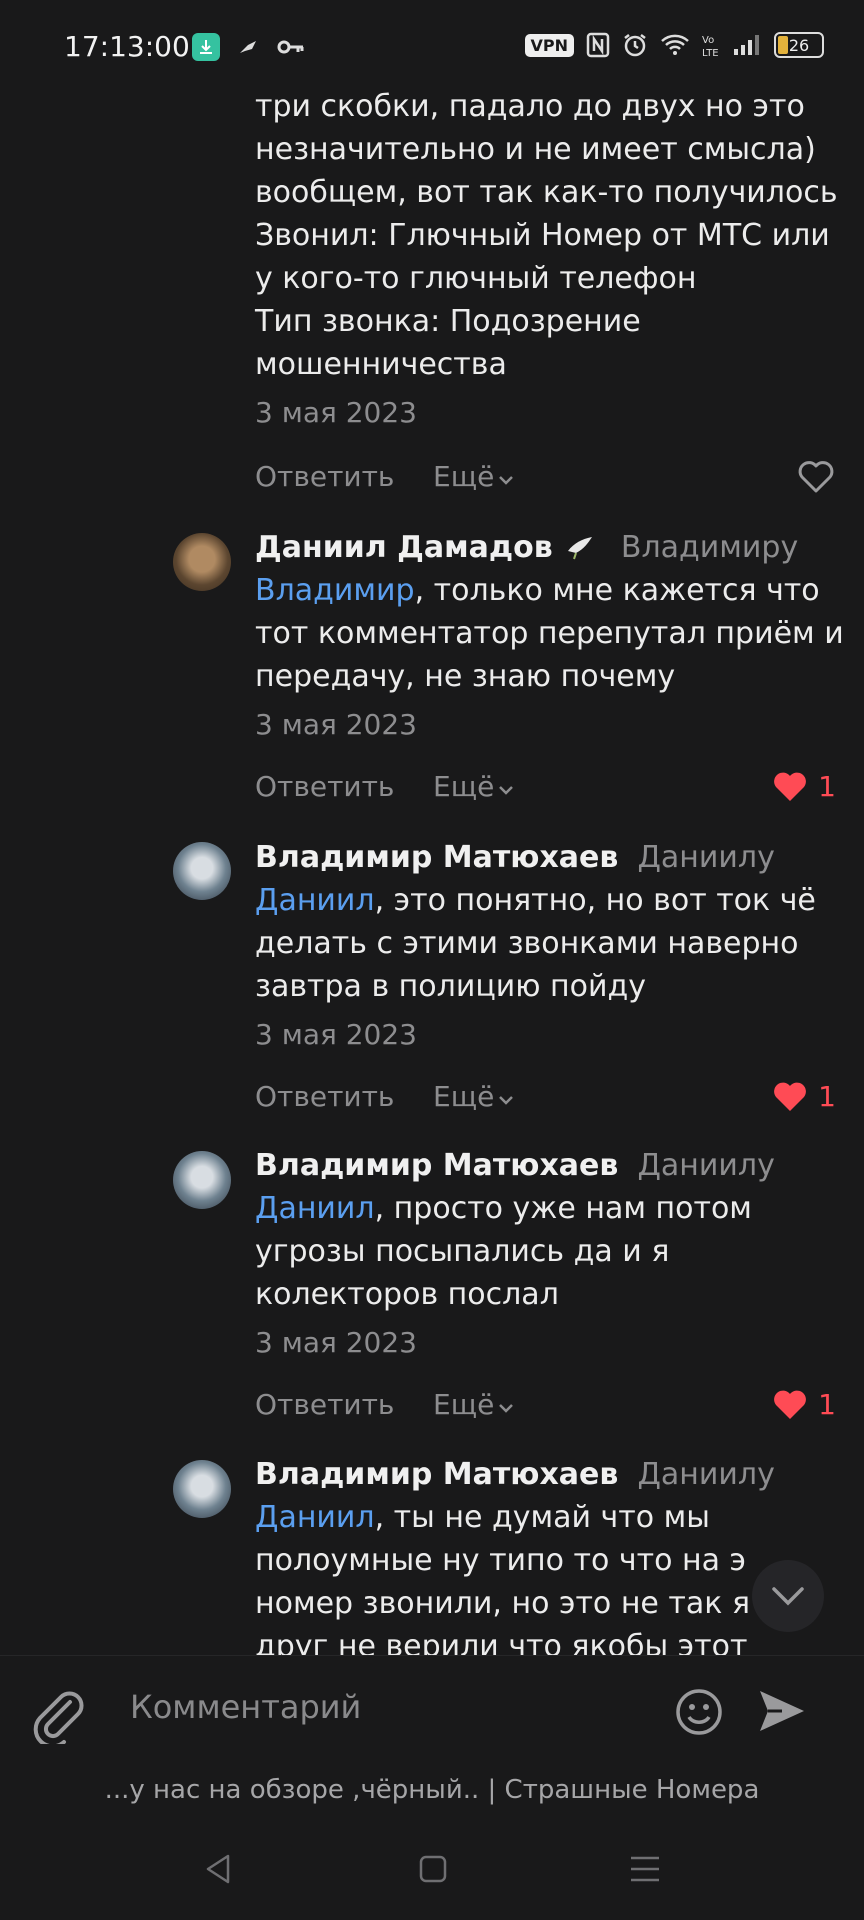 This screenshot has height=1920, width=864. I want to click on dove-icon, so click(579, 548).